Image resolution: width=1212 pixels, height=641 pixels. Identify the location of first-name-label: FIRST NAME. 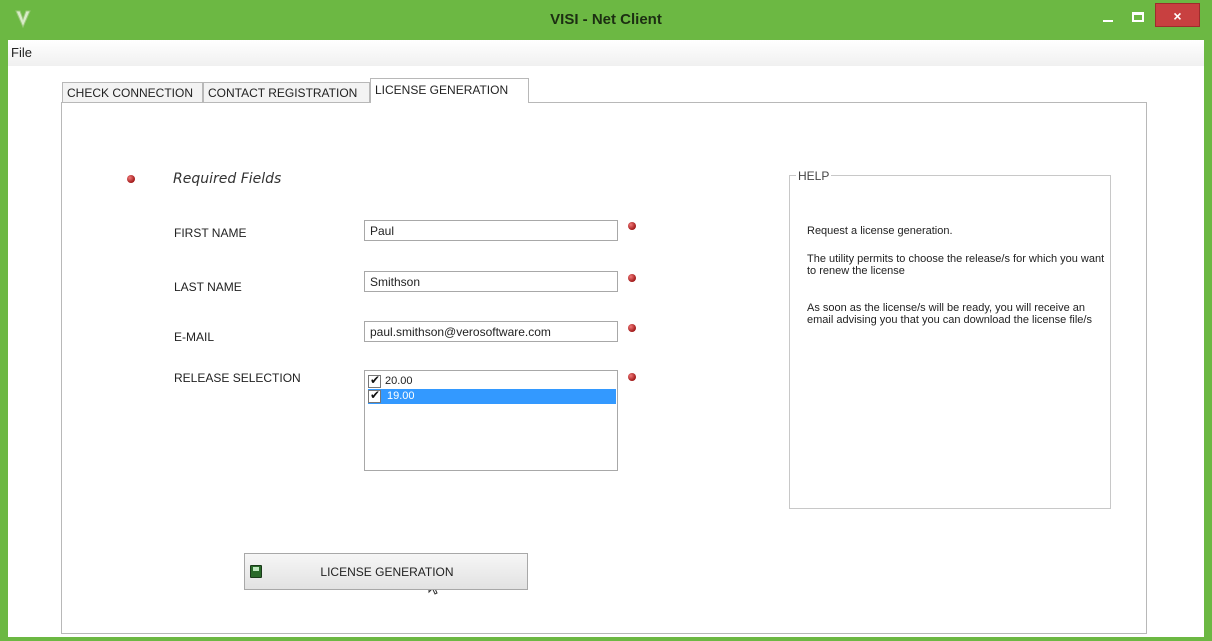
(210, 233).